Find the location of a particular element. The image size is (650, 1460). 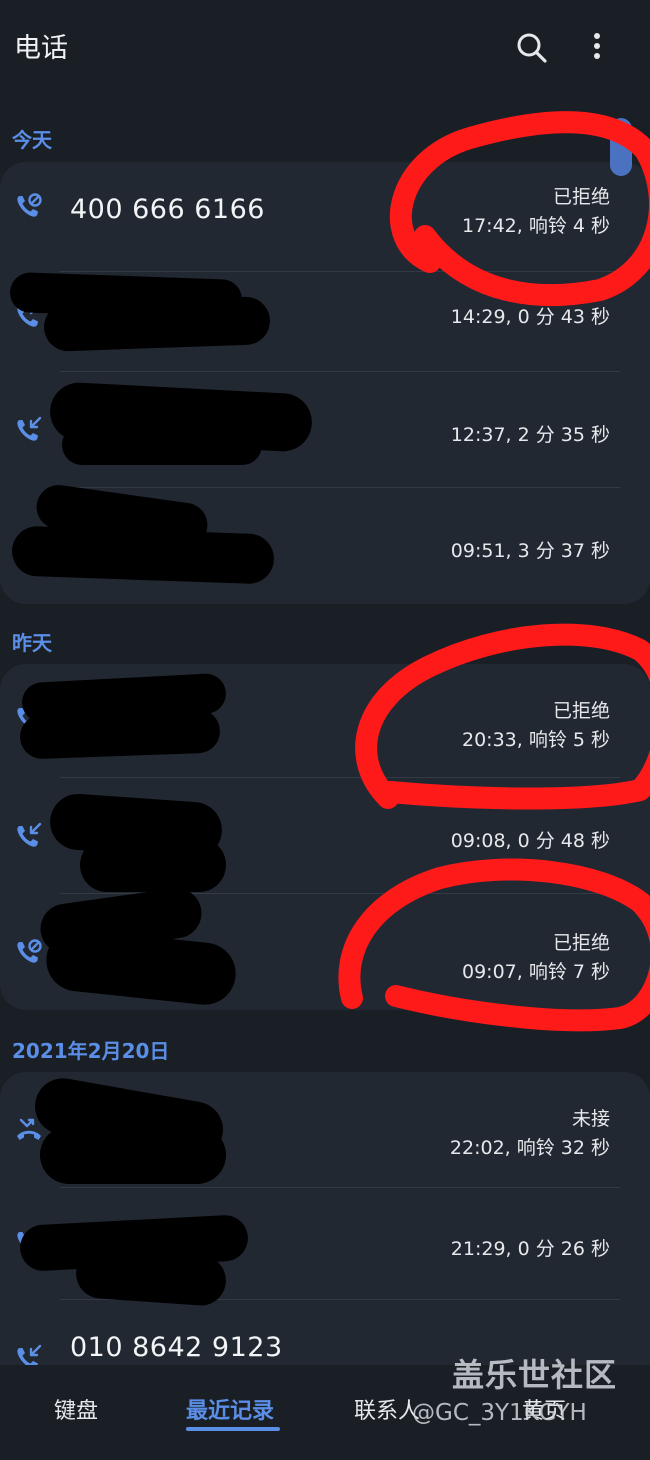

contact-name: 010 8642 9123 is located at coordinates (176, 1347).